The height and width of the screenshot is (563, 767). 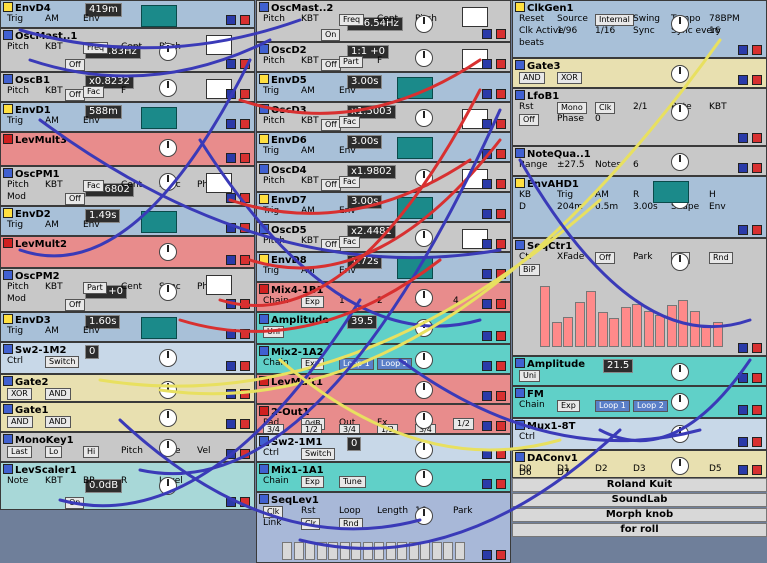 I want to click on button-part: Part, so click(x=351, y=62).